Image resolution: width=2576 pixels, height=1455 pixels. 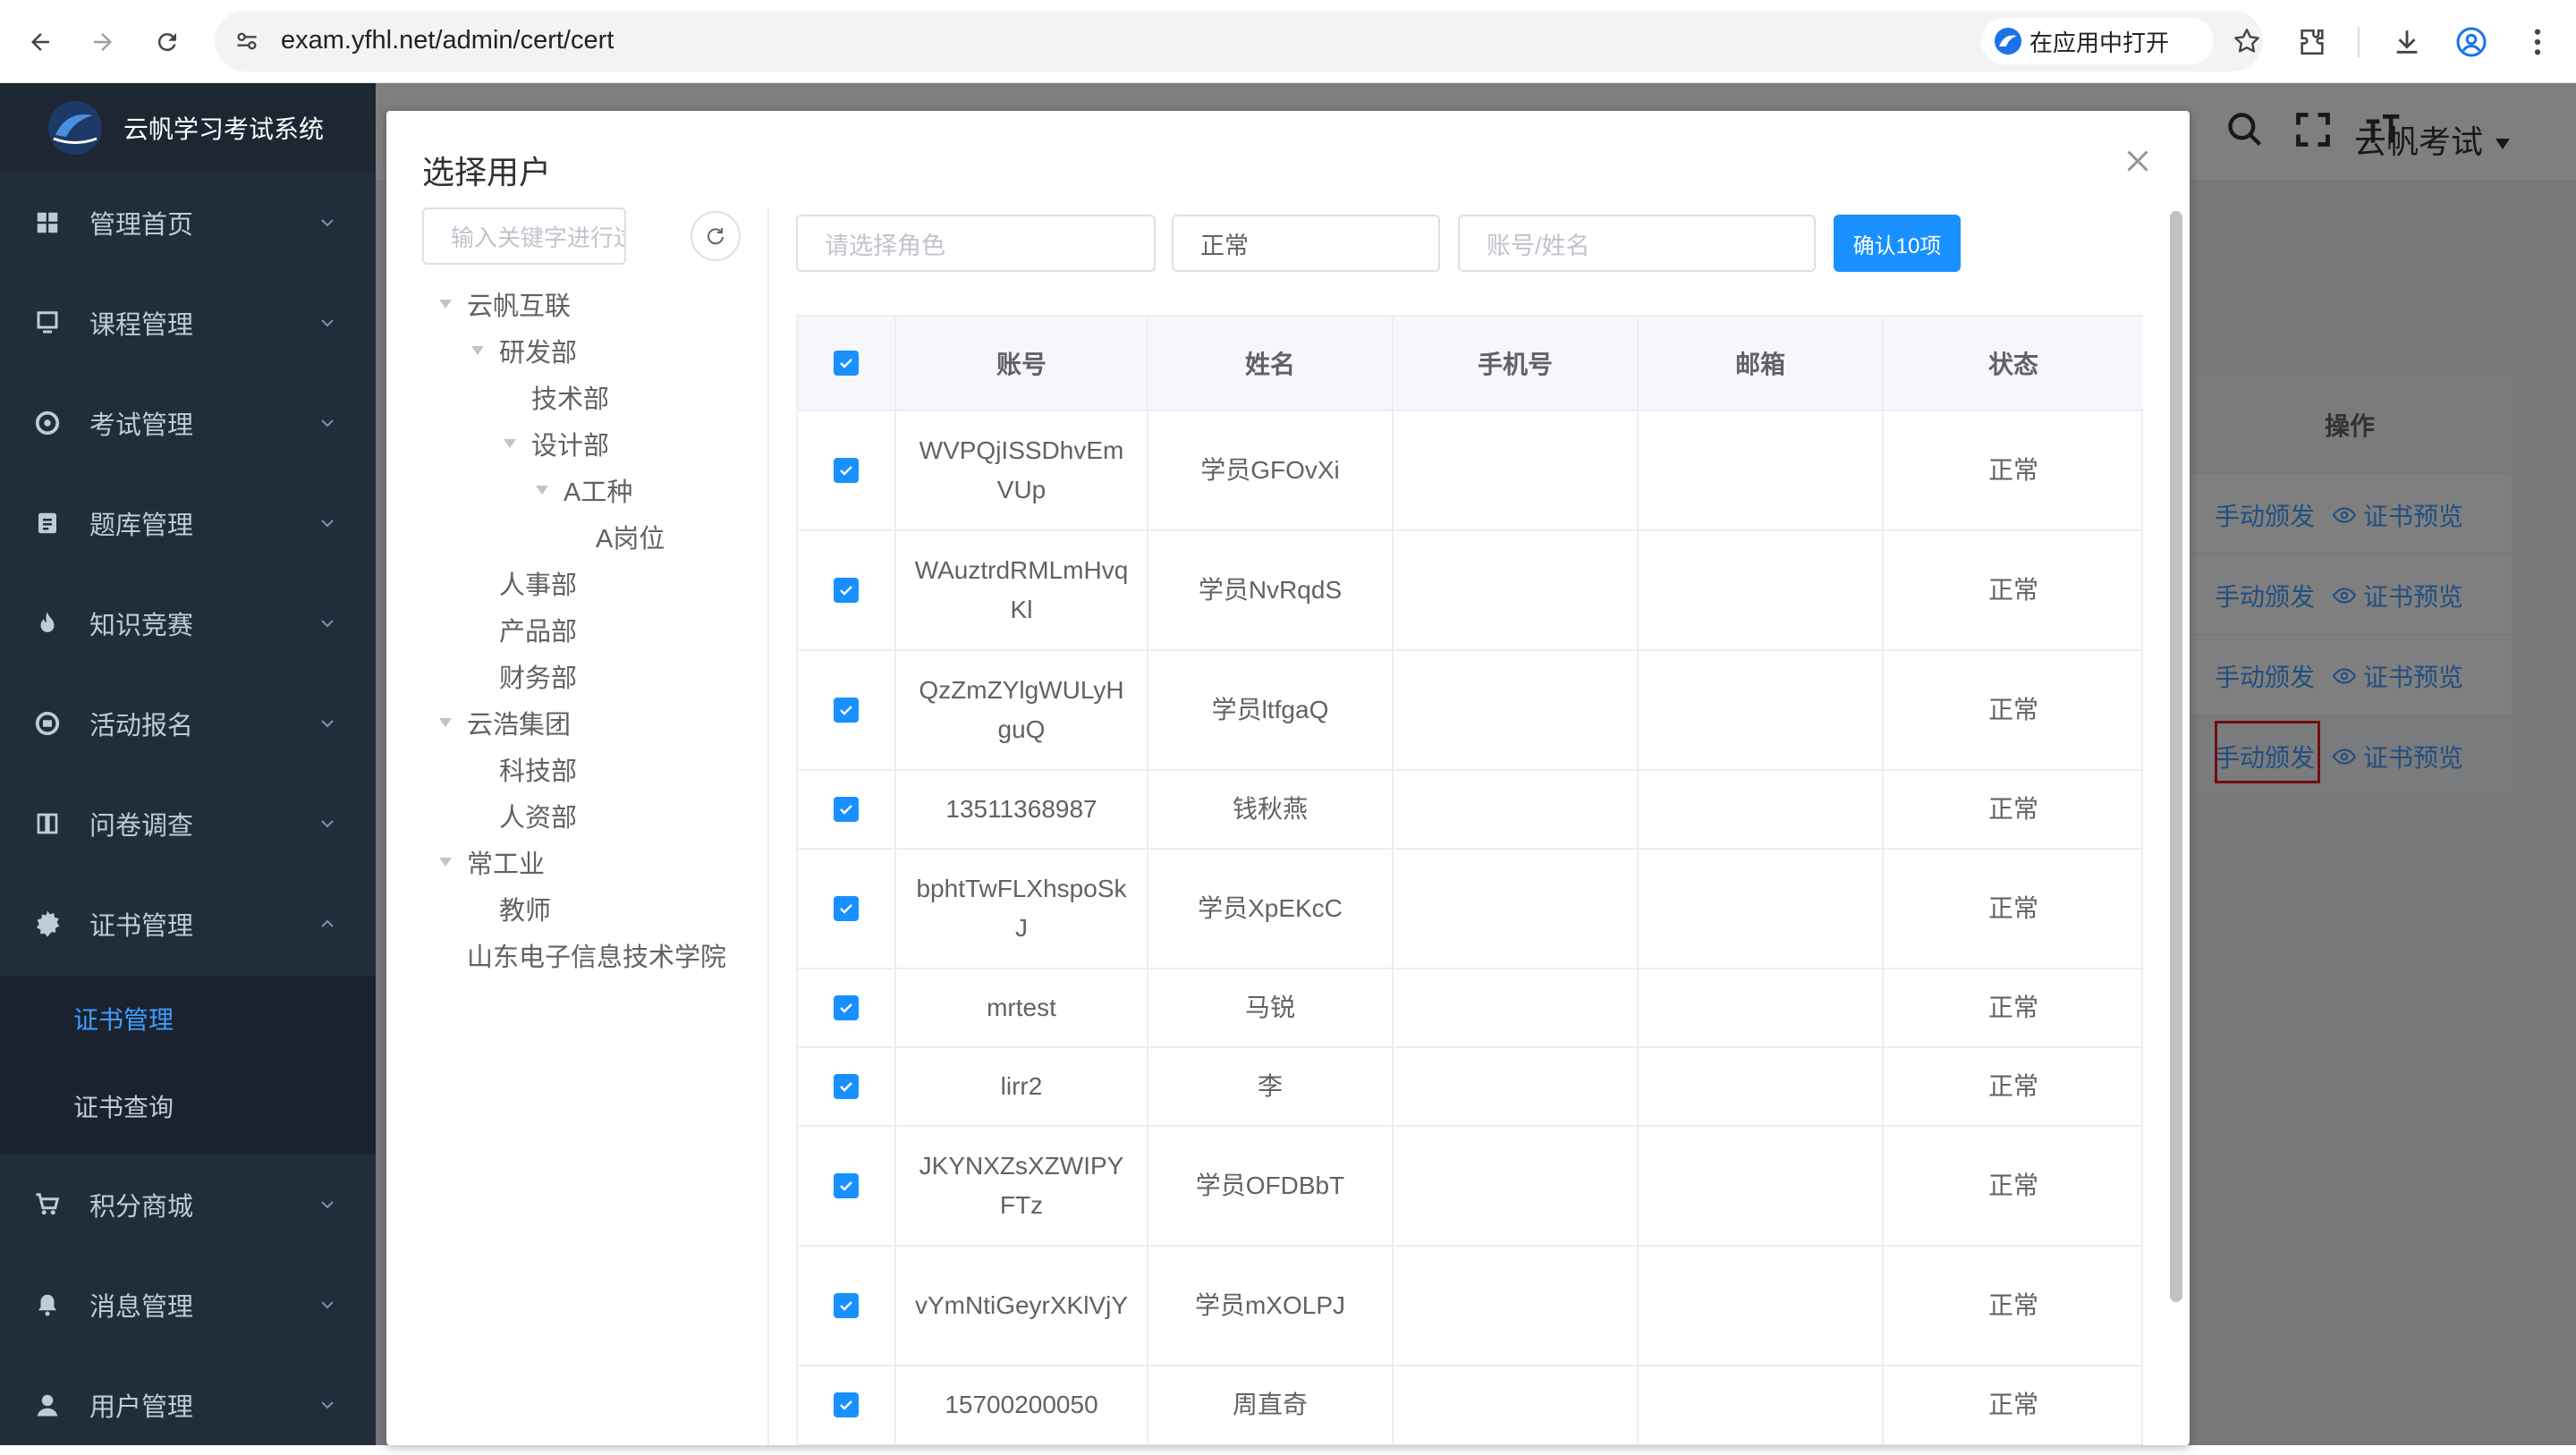 I want to click on sidebar-item-certificate: 证书管理, so click(x=188, y=924).